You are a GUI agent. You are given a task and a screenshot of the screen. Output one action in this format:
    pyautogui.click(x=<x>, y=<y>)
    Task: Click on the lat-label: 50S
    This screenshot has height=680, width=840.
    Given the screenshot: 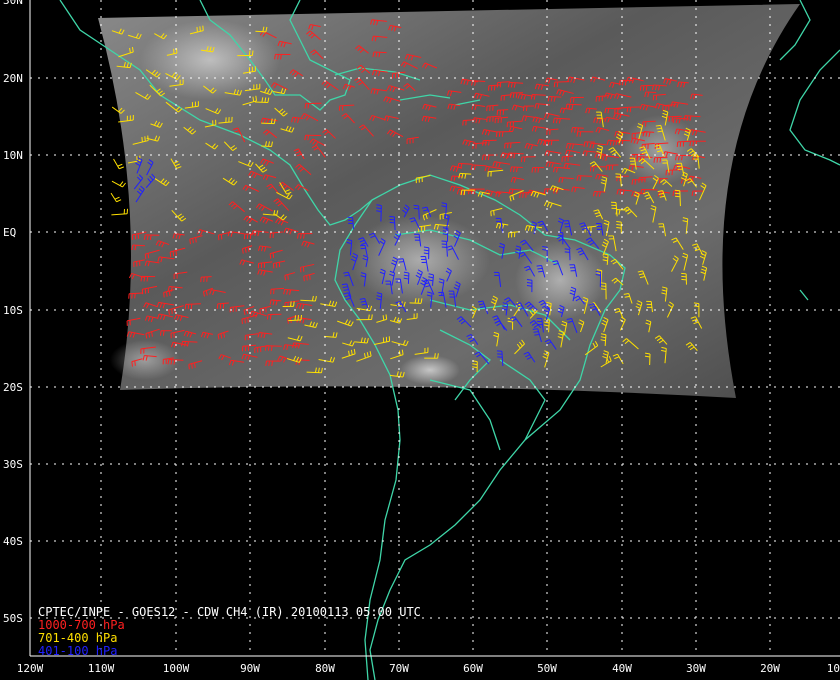 What is the action you would take?
    pyautogui.click(x=13, y=618)
    